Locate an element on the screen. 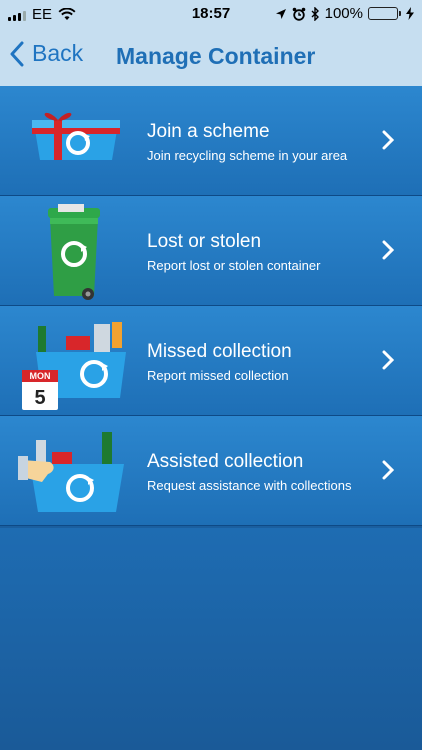 The height and width of the screenshot is (750, 422). top-bar: EE 18:57 100% Back Manage Container is located at coordinates (211, 43).